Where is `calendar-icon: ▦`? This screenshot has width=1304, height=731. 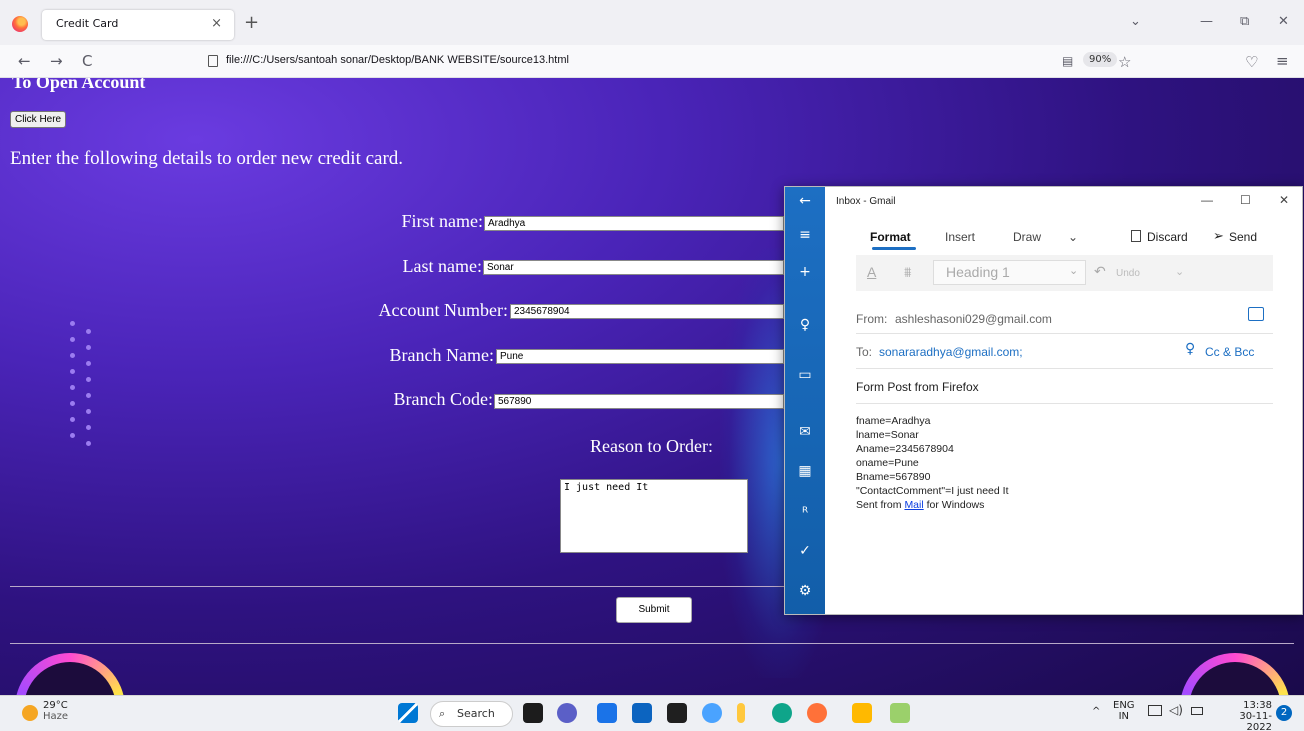
calendar-icon: ▦ is located at coordinates (805, 471).